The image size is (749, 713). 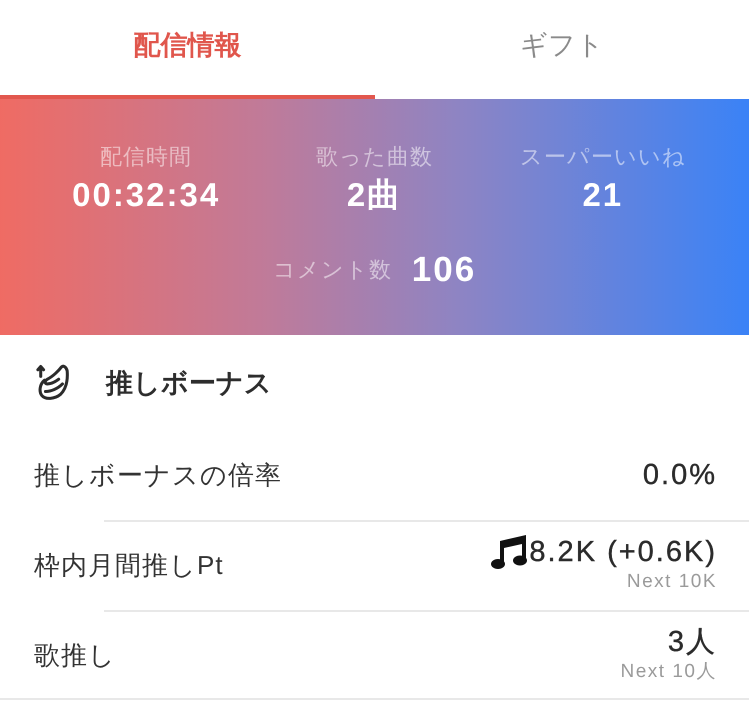 I want to click on stat-label: コメント数, so click(x=332, y=270).